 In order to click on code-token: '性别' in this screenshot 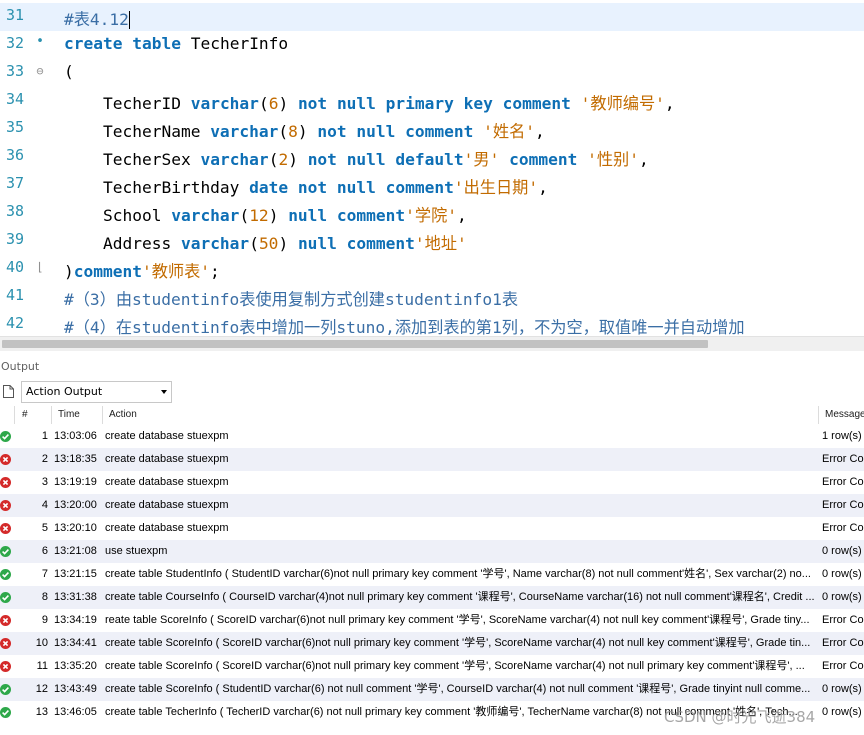, I will do `click(613, 159)`.